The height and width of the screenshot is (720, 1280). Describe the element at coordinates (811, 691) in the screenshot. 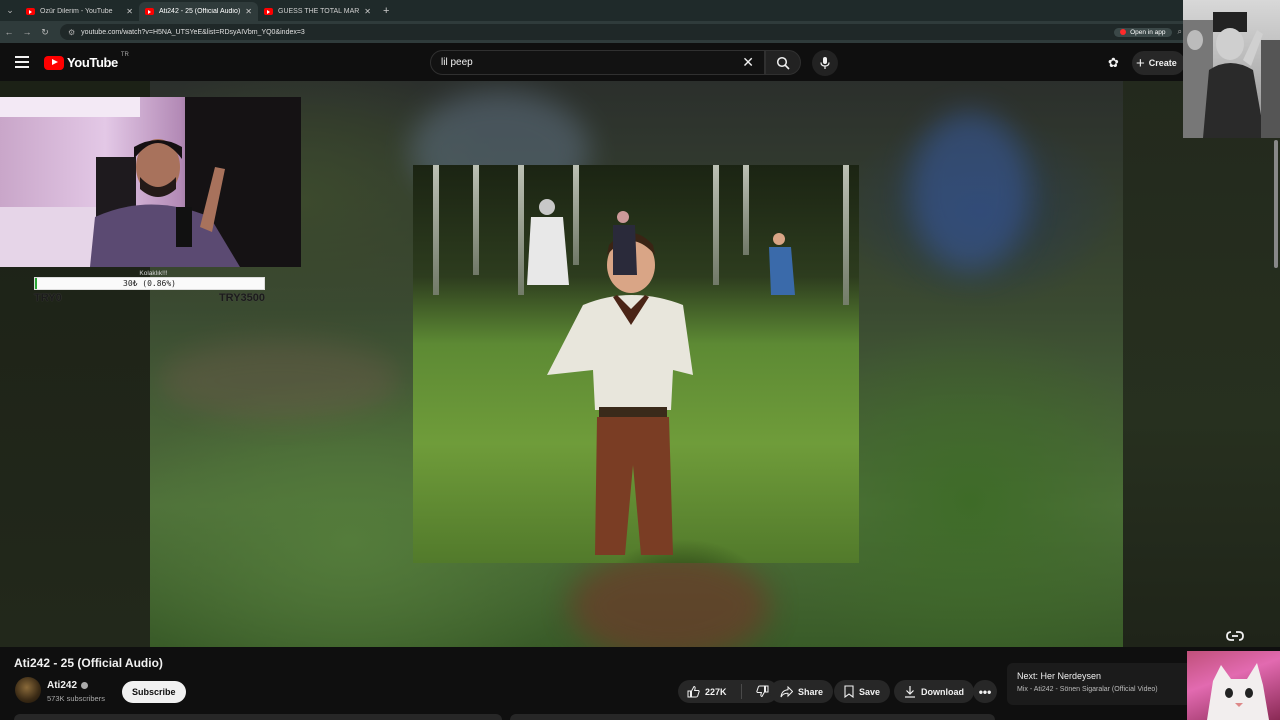

I see `share-label: Share` at that location.